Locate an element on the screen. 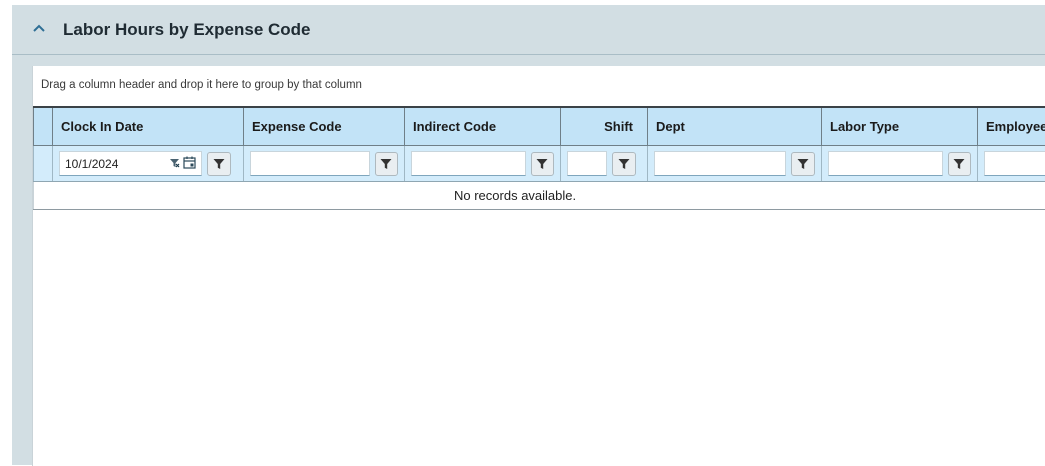 This screenshot has height=466, width=1045. filter-spacer is located at coordinates (43, 164).